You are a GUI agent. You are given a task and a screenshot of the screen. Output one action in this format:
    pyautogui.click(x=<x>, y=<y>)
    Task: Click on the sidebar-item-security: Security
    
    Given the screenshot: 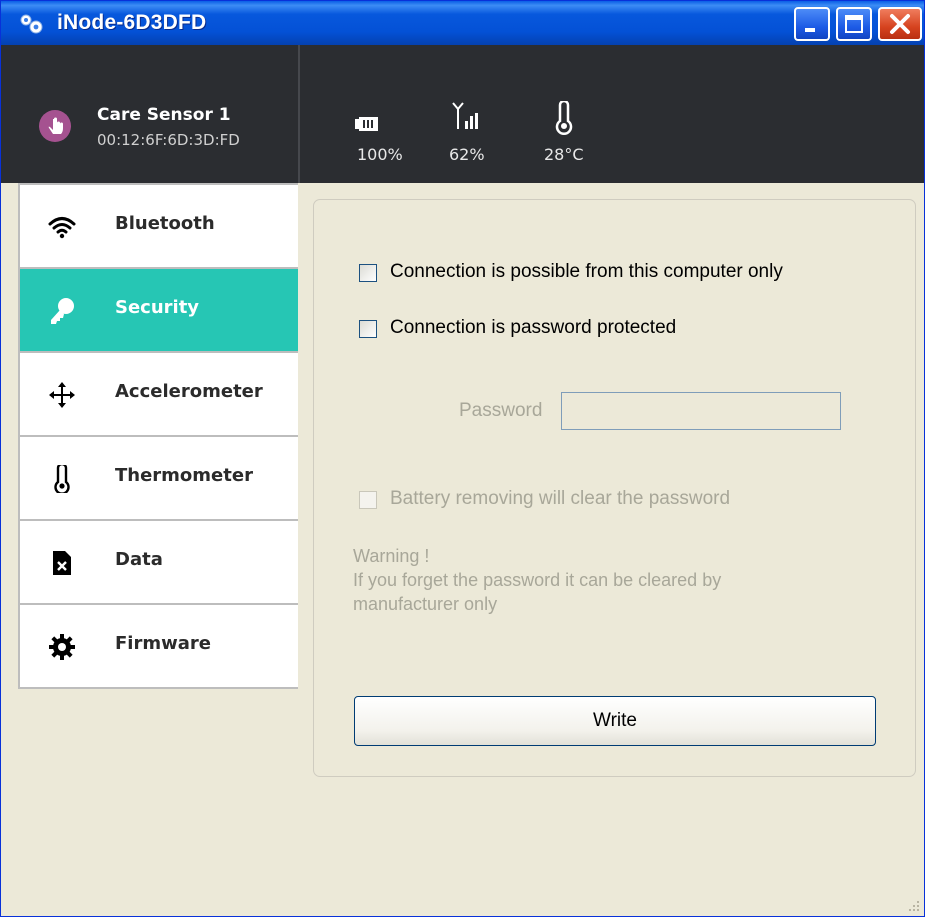 What is the action you would take?
    pyautogui.click(x=159, y=310)
    